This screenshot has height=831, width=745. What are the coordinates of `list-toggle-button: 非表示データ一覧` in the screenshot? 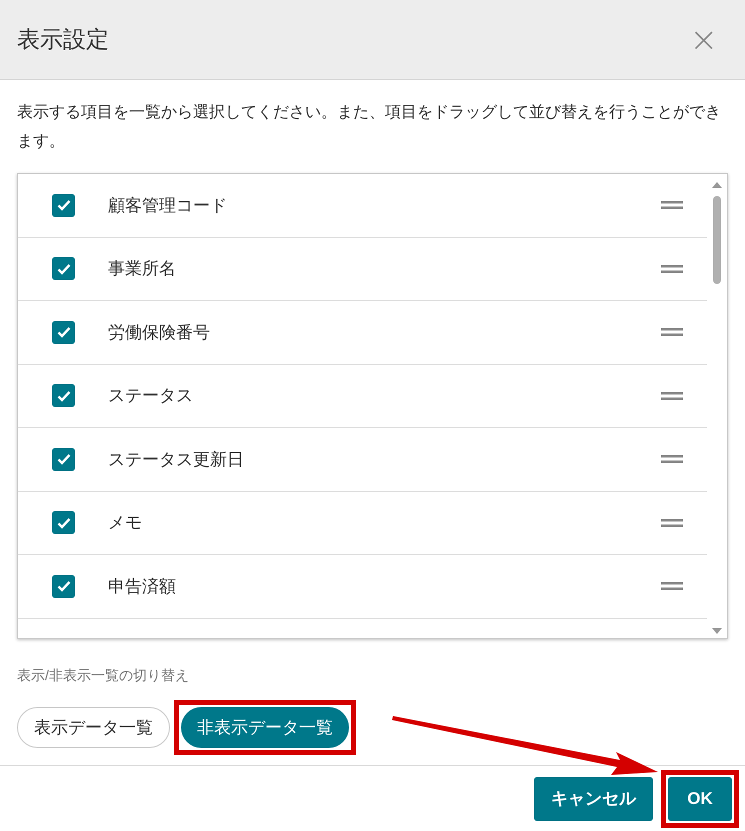 It's located at (265, 727).